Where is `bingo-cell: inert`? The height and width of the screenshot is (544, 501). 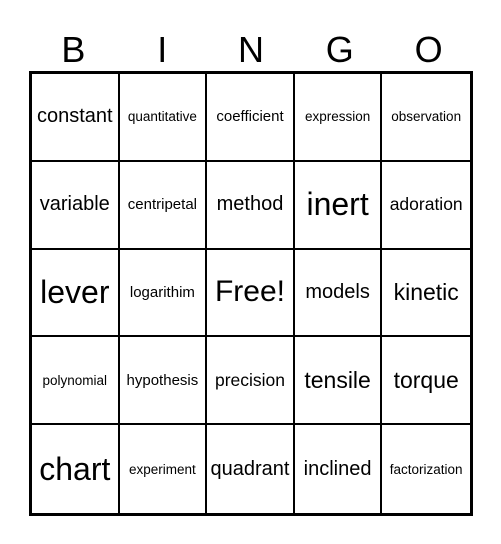 bingo-cell: inert is located at coordinates (338, 205).